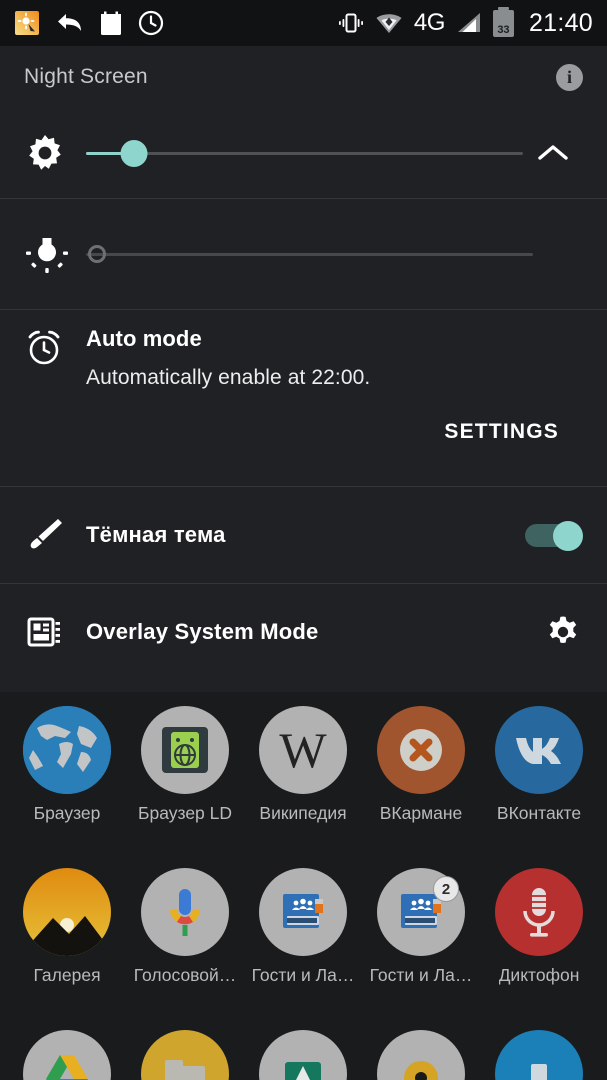  Describe the element at coordinates (55, 153) in the screenshot. I see `brightness-sun-icon` at that location.